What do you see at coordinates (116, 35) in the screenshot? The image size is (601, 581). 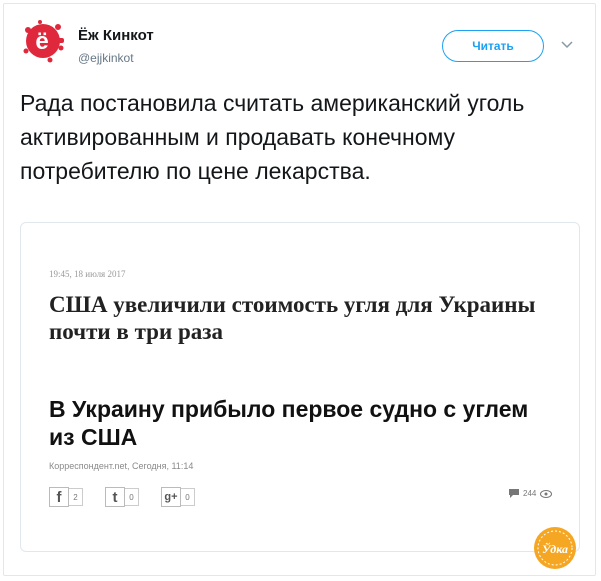 I see `account-name: Ёж Кинкот` at bounding box center [116, 35].